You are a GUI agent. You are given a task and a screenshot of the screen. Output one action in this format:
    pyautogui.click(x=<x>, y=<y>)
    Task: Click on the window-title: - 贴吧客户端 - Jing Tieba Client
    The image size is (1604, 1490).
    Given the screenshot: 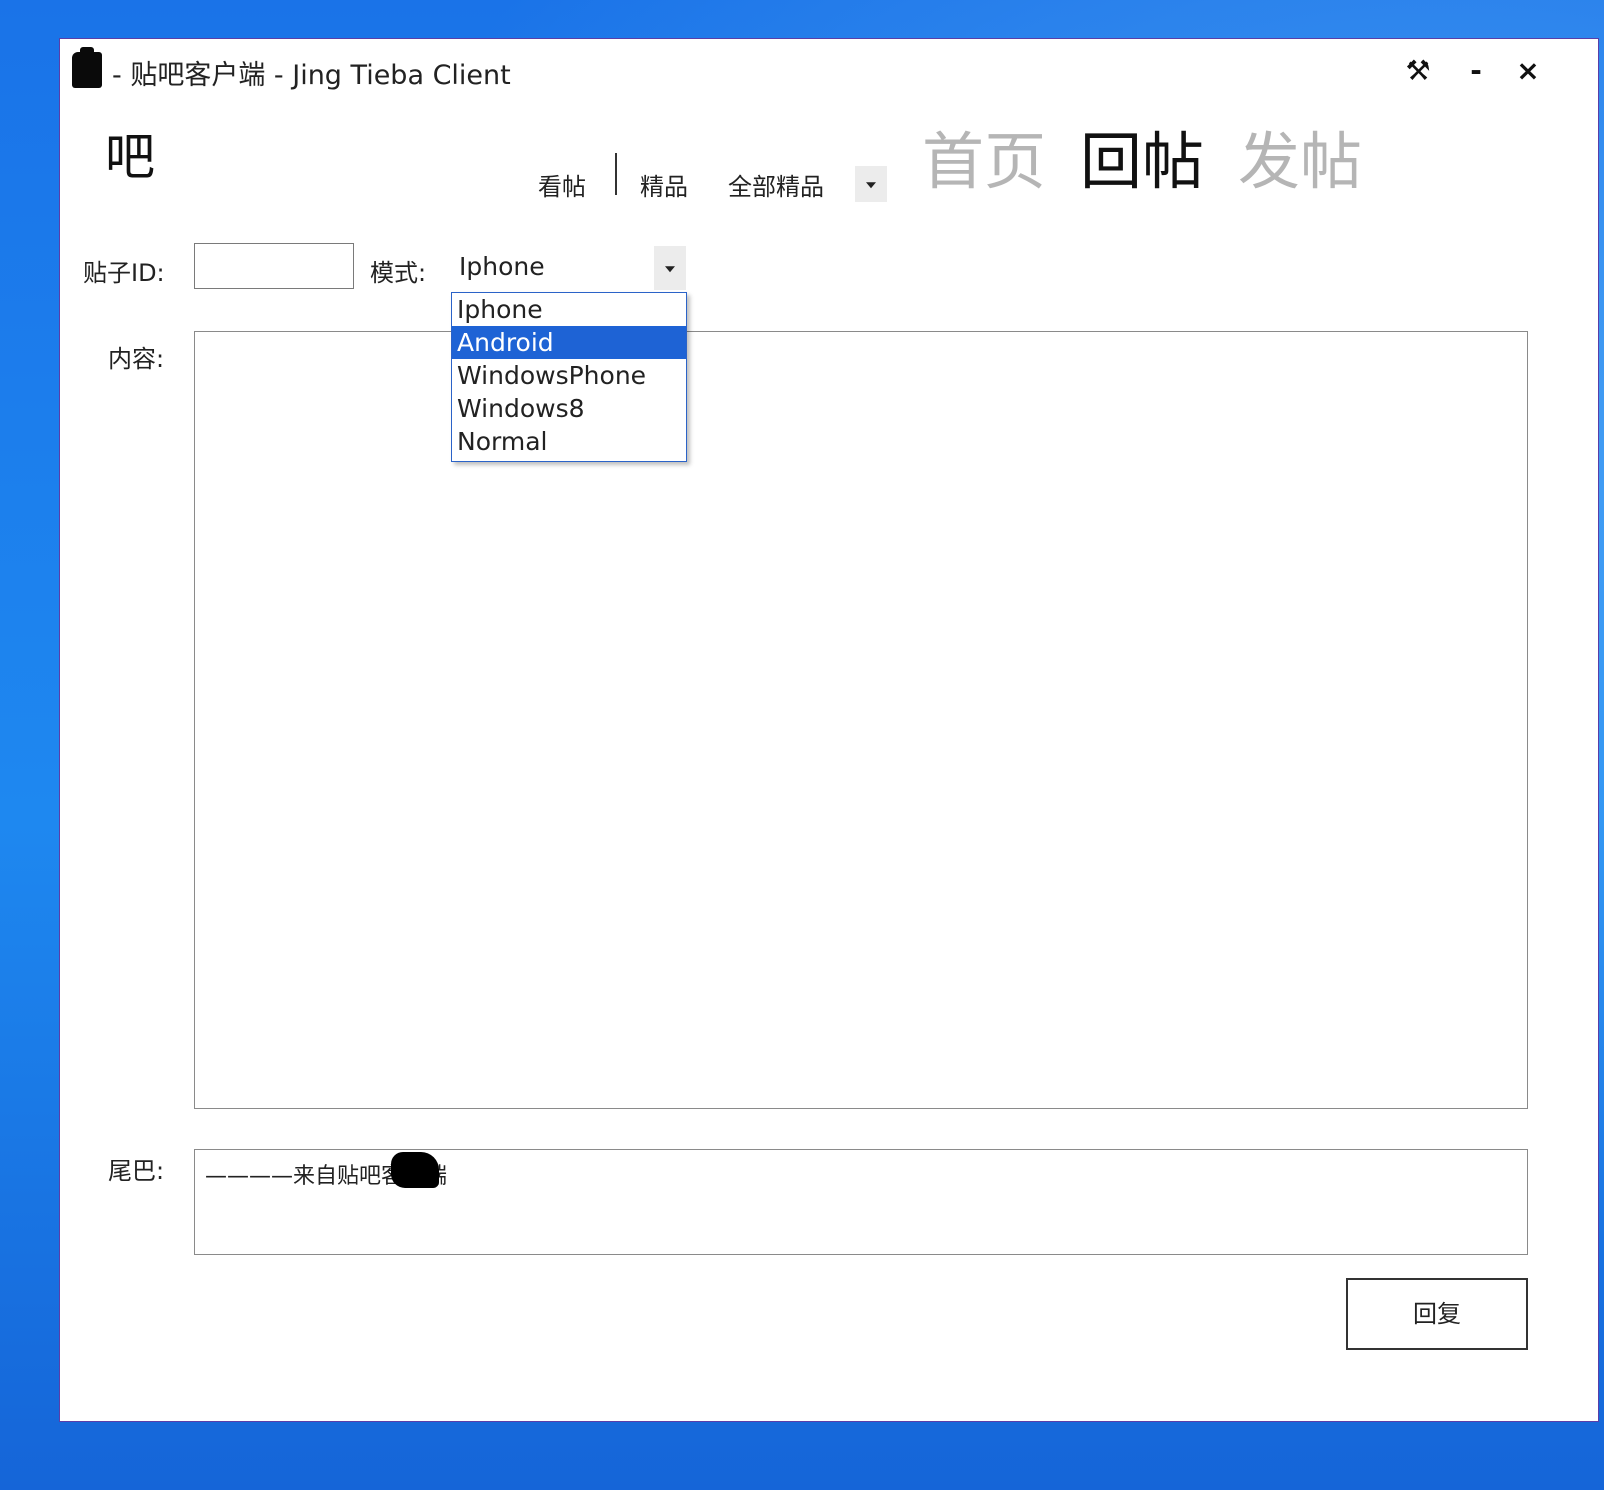 What is the action you would take?
    pyautogui.click(x=311, y=75)
    